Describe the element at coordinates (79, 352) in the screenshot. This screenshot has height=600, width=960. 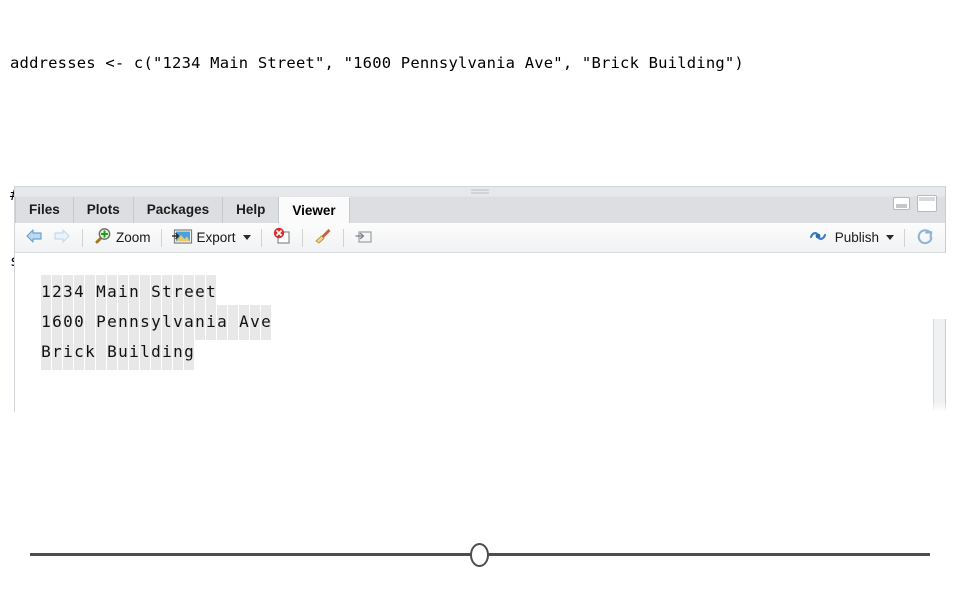
I see `matched-character: c` at that location.